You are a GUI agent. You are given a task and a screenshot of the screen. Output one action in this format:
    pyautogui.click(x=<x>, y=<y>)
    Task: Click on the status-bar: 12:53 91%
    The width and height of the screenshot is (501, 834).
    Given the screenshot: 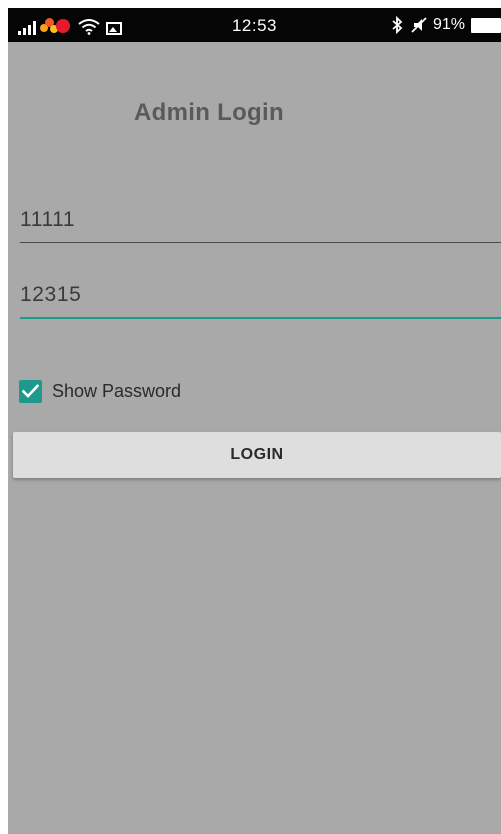 What is the action you would take?
    pyautogui.click(x=254, y=25)
    